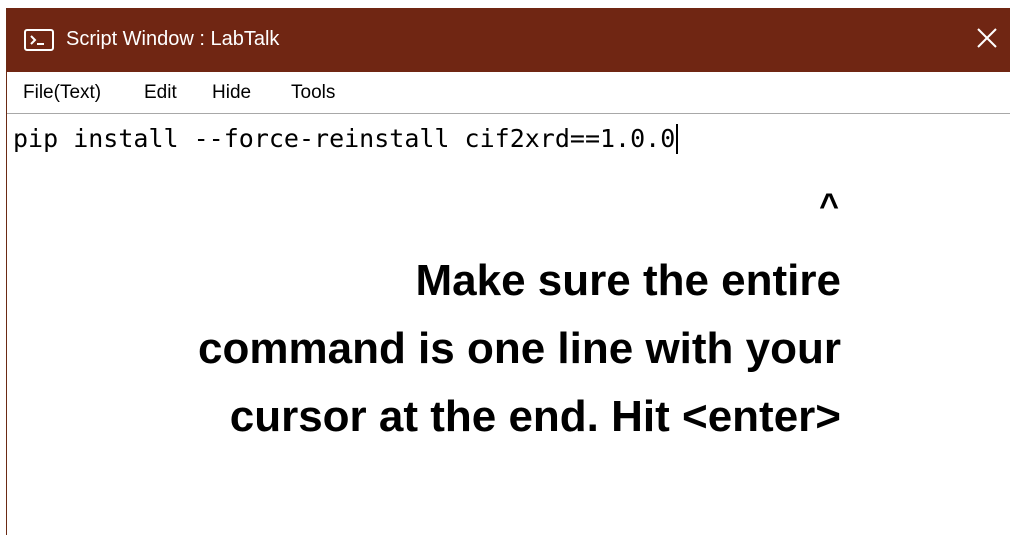 The width and height of the screenshot is (1010, 535). Describe the element at coordinates (535, 416) in the screenshot. I see `instruction-line-3: cursor at the end. Hit <enter>` at that location.